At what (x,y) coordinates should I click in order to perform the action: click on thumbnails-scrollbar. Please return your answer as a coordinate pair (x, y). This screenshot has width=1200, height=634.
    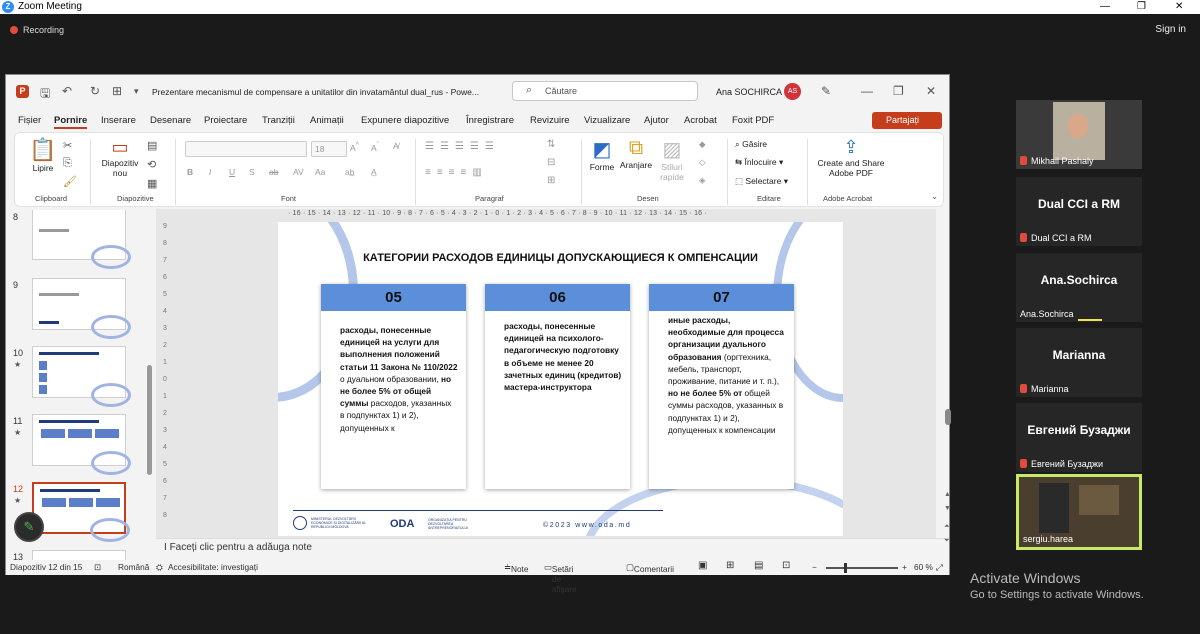
    Looking at the image, I should click on (149, 440).